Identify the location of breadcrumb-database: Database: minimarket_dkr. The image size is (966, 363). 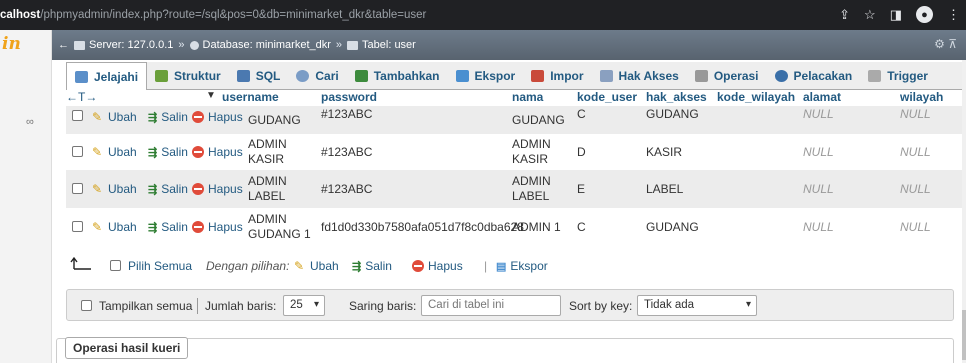
(267, 45).